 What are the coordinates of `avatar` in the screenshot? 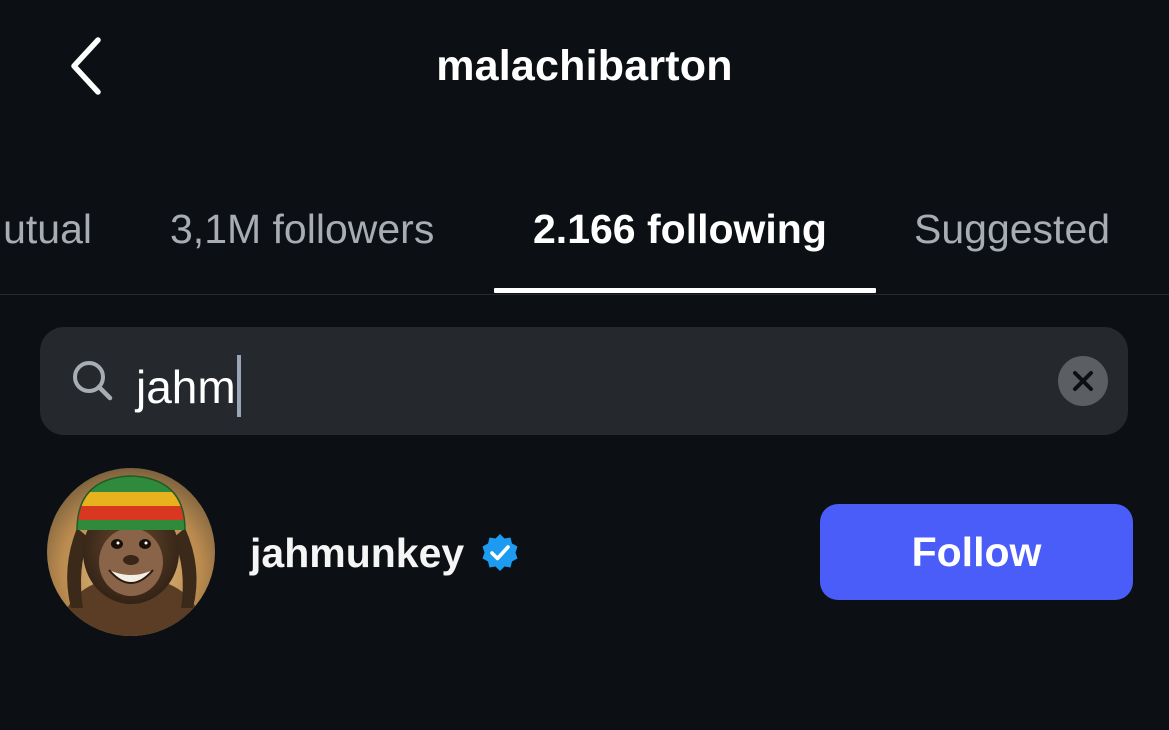 It's located at (131, 552).